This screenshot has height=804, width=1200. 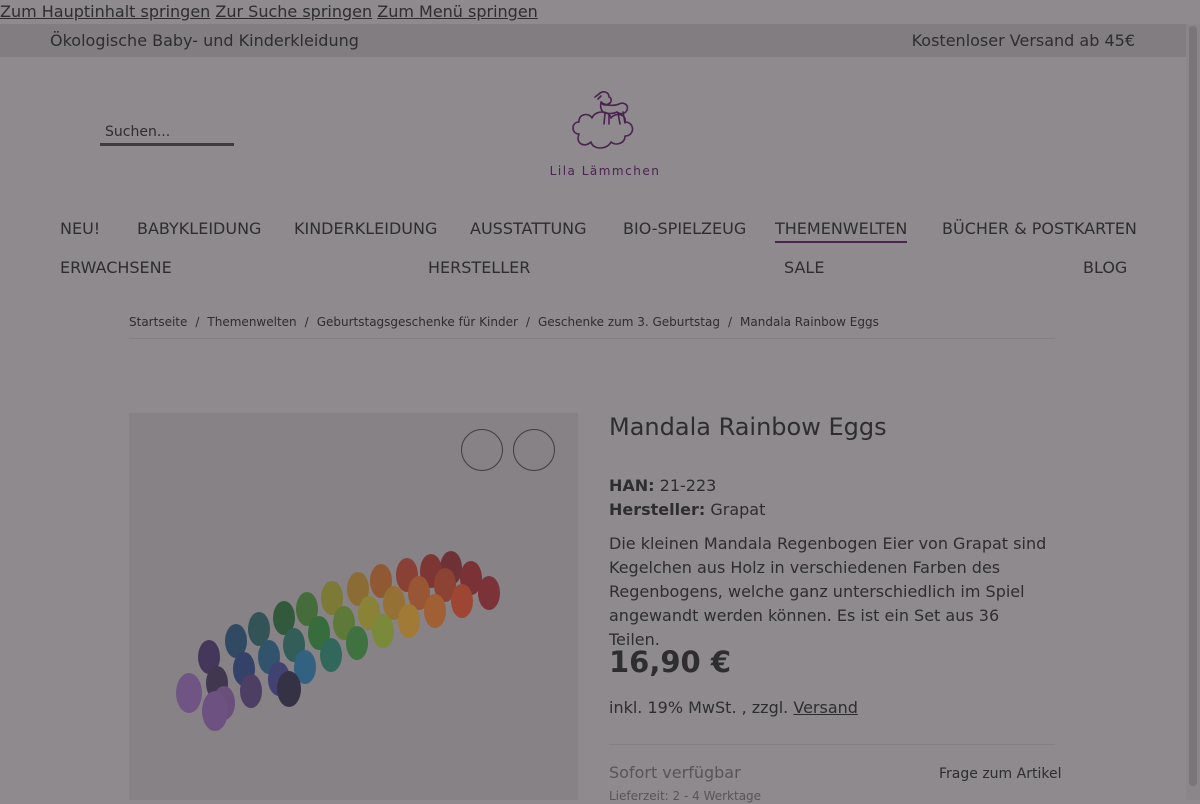 I want to click on tax-info: inkl. 19% MwSt. , zzgl. Versand, so click(x=733, y=708).